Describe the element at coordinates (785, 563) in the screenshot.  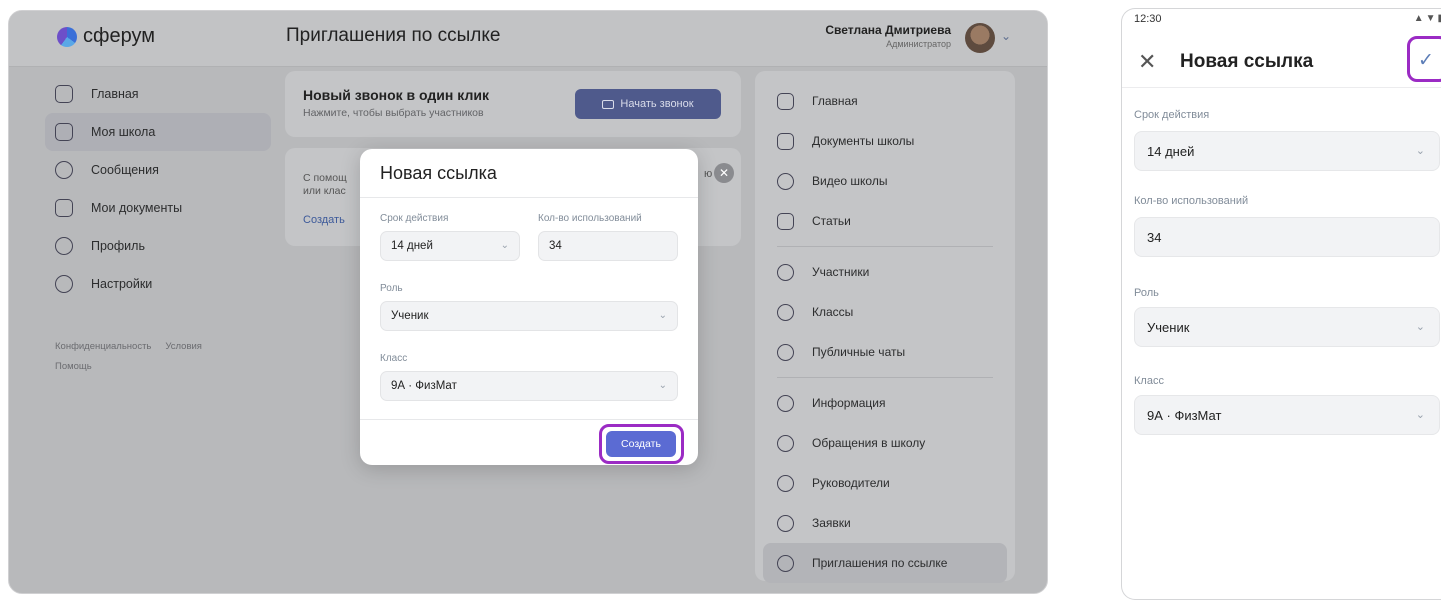
I see `link-icon` at that location.